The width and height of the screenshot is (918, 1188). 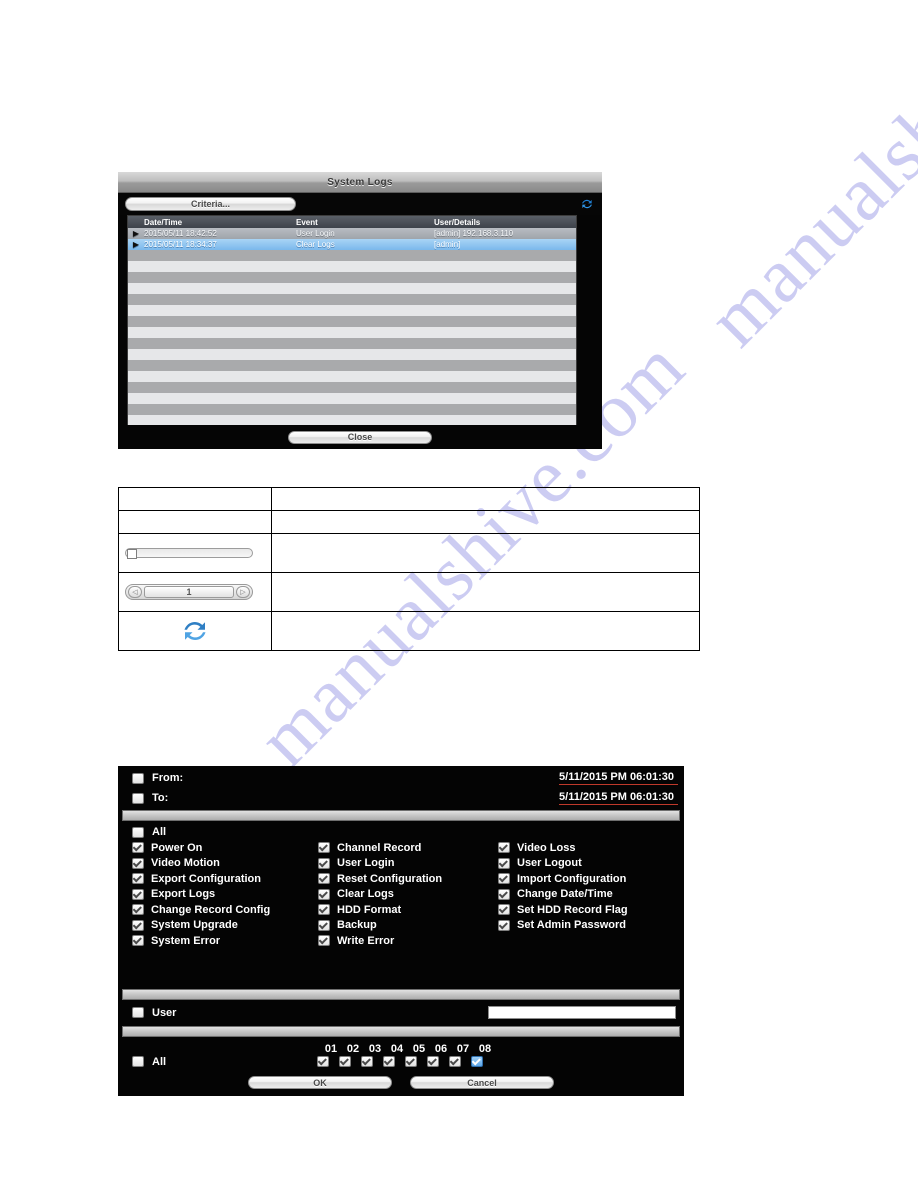 I want to click on event-option-system-error: System Error, so click(x=225, y=941).